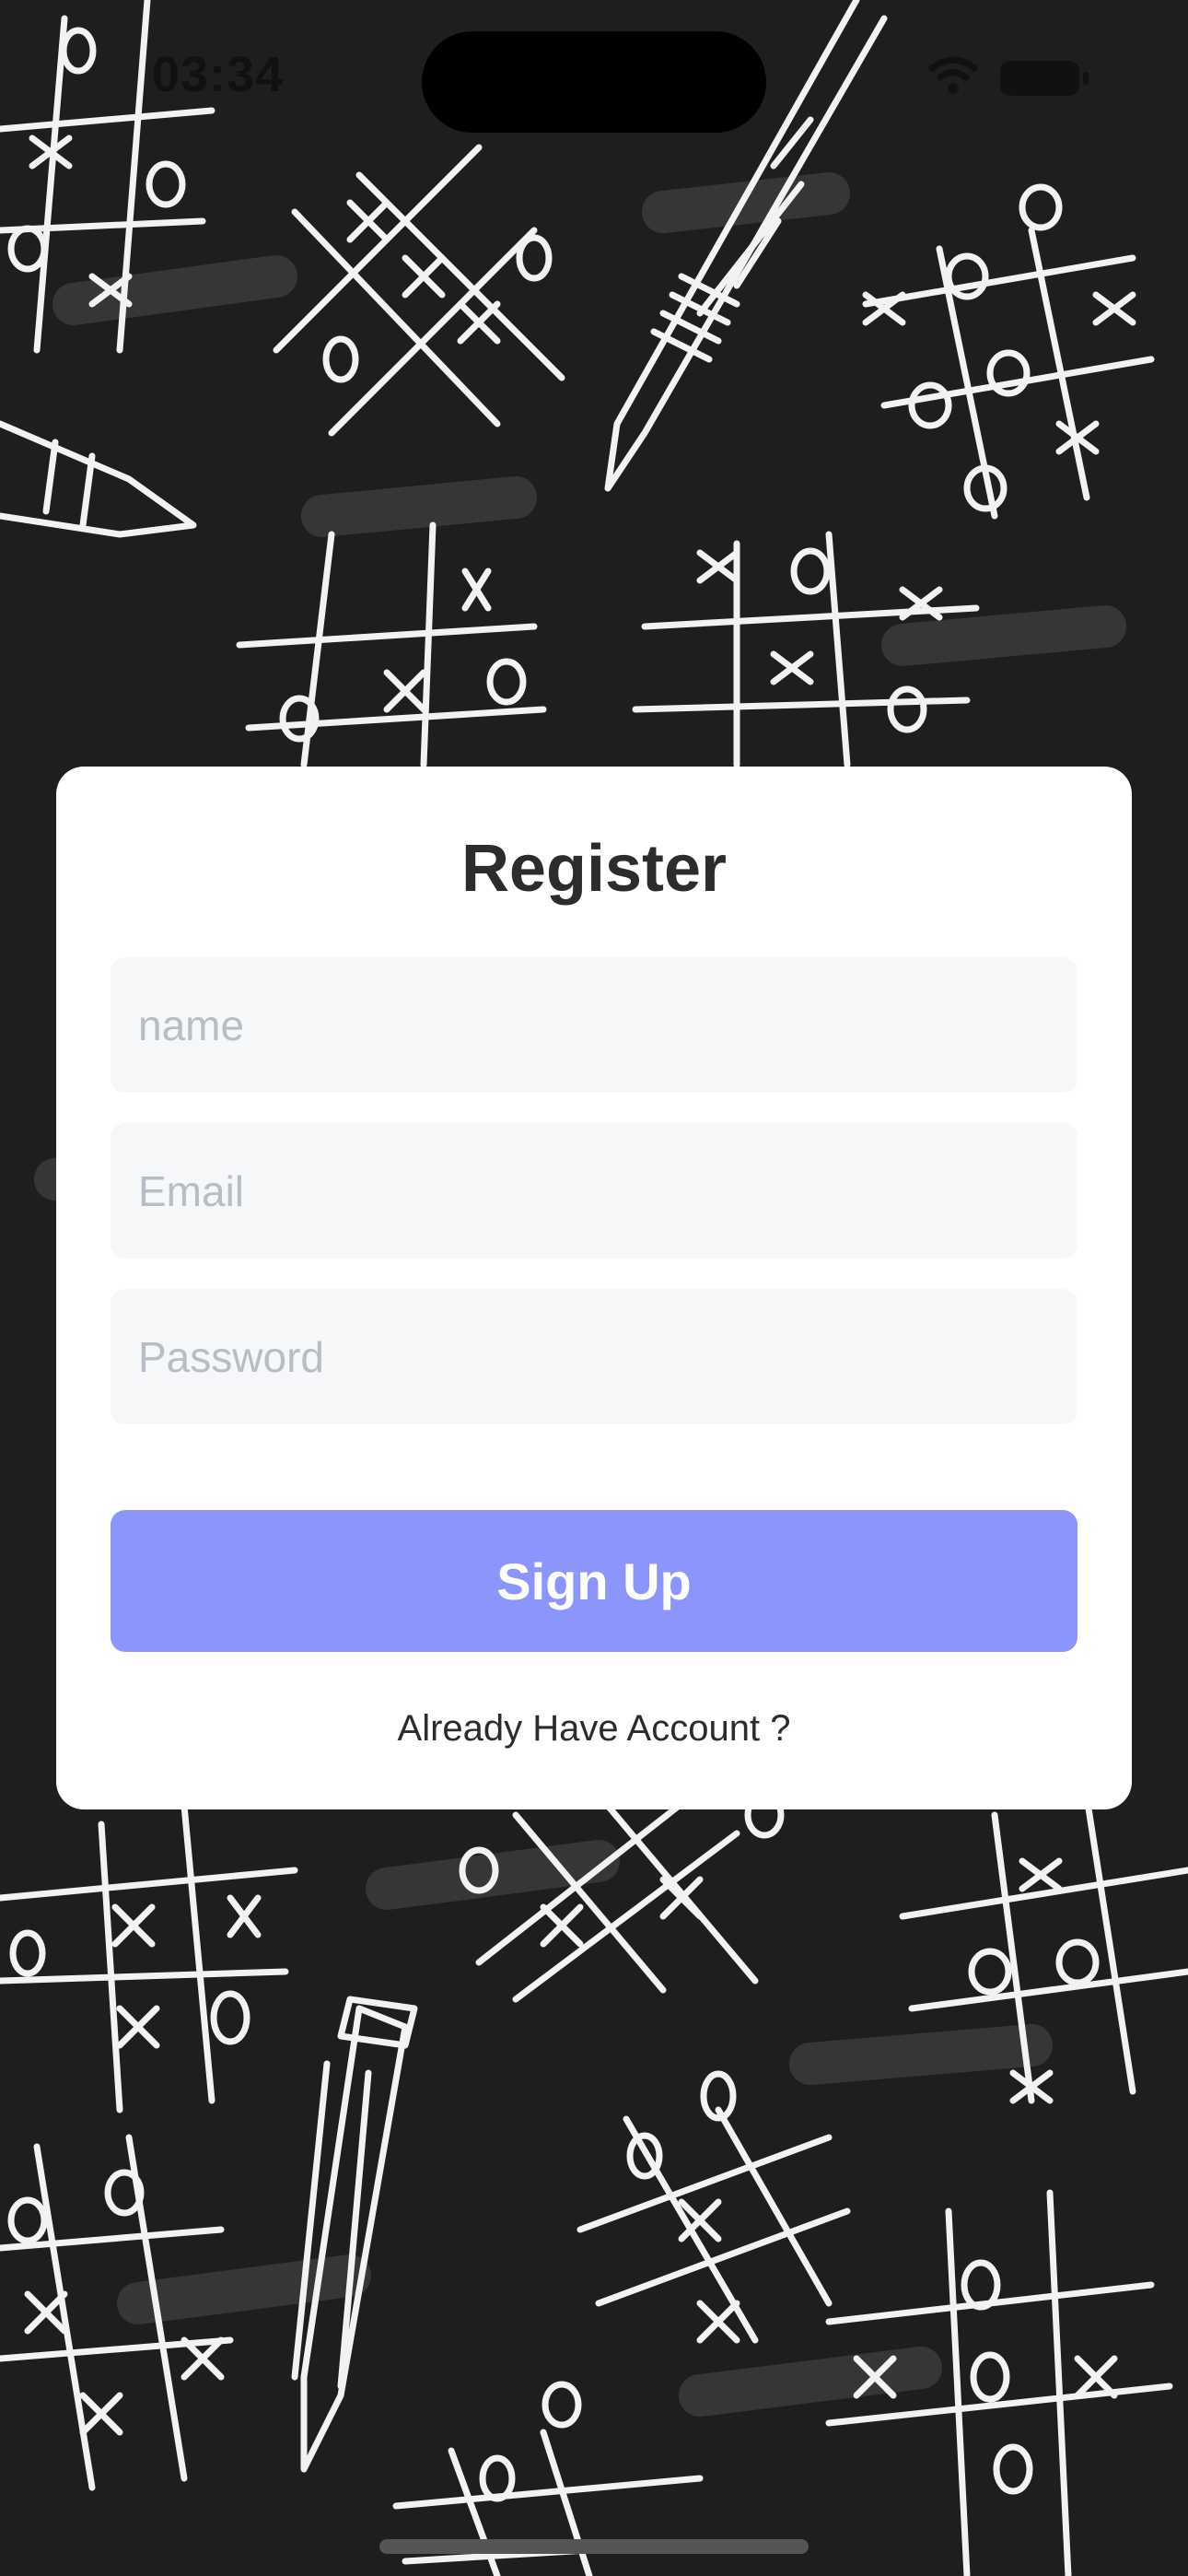  I want to click on doodle-pencil-bottom, so click(354, 2235).